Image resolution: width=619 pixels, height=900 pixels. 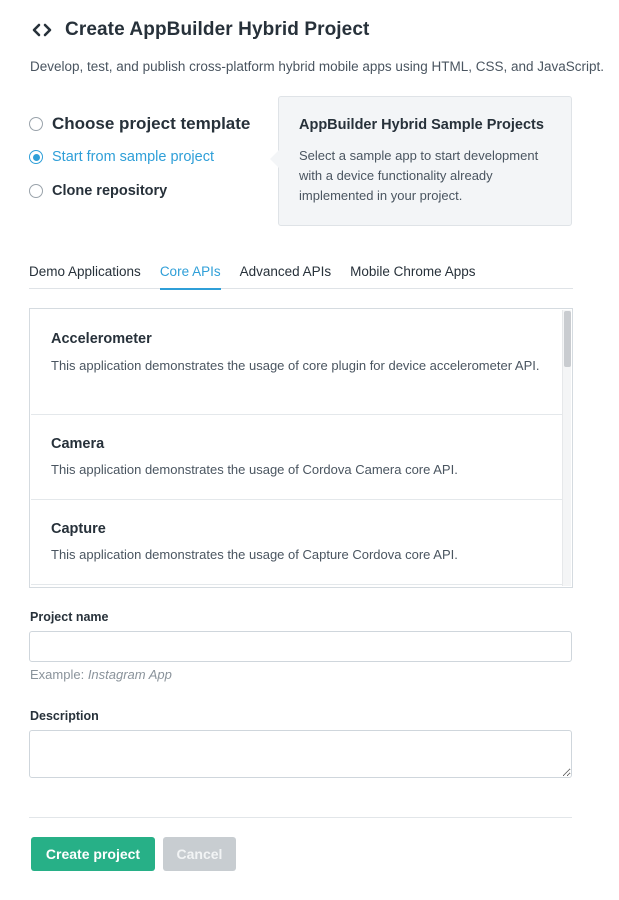 What do you see at coordinates (110, 191) in the screenshot?
I see `option-label: Clone repository` at bounding box center [110, 191].